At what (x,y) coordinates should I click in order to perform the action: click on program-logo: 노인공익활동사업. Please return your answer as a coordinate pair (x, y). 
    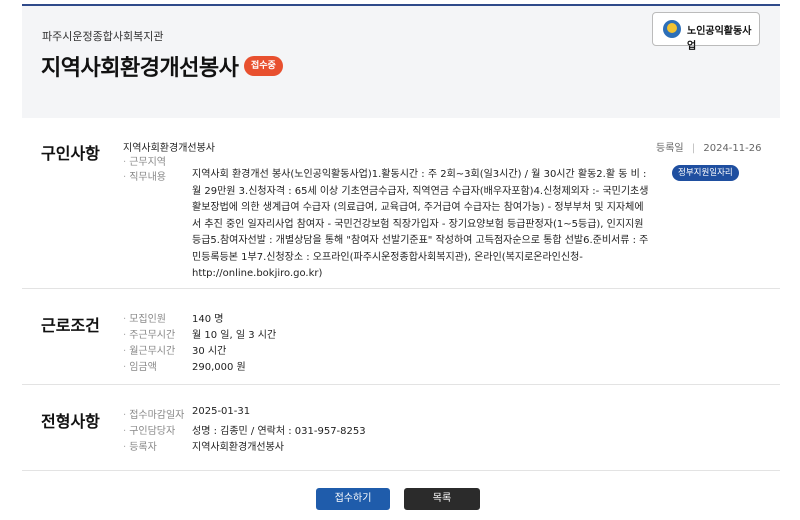
    Looking at the image, I should click on (706, 32).